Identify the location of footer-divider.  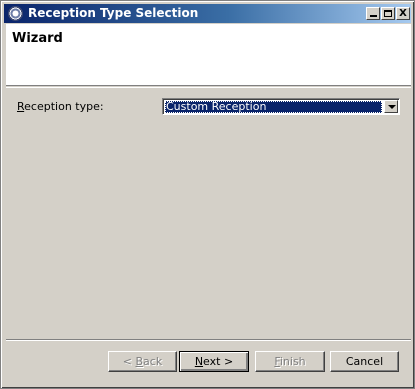
(208, 340).